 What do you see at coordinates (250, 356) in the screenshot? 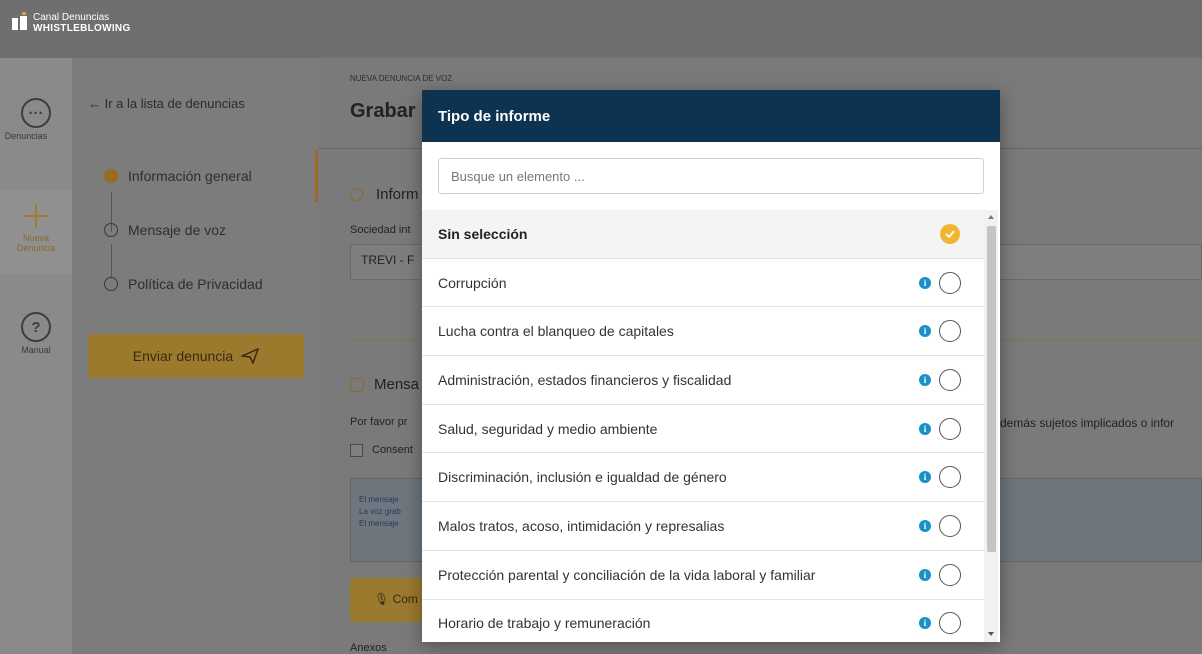
I see `send-icon` at bounding box center [250, 356].